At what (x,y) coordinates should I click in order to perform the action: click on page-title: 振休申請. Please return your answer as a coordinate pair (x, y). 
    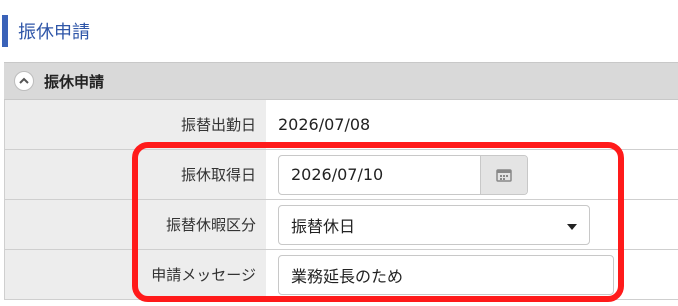
    Looking at the image, I should click on (54, 32).